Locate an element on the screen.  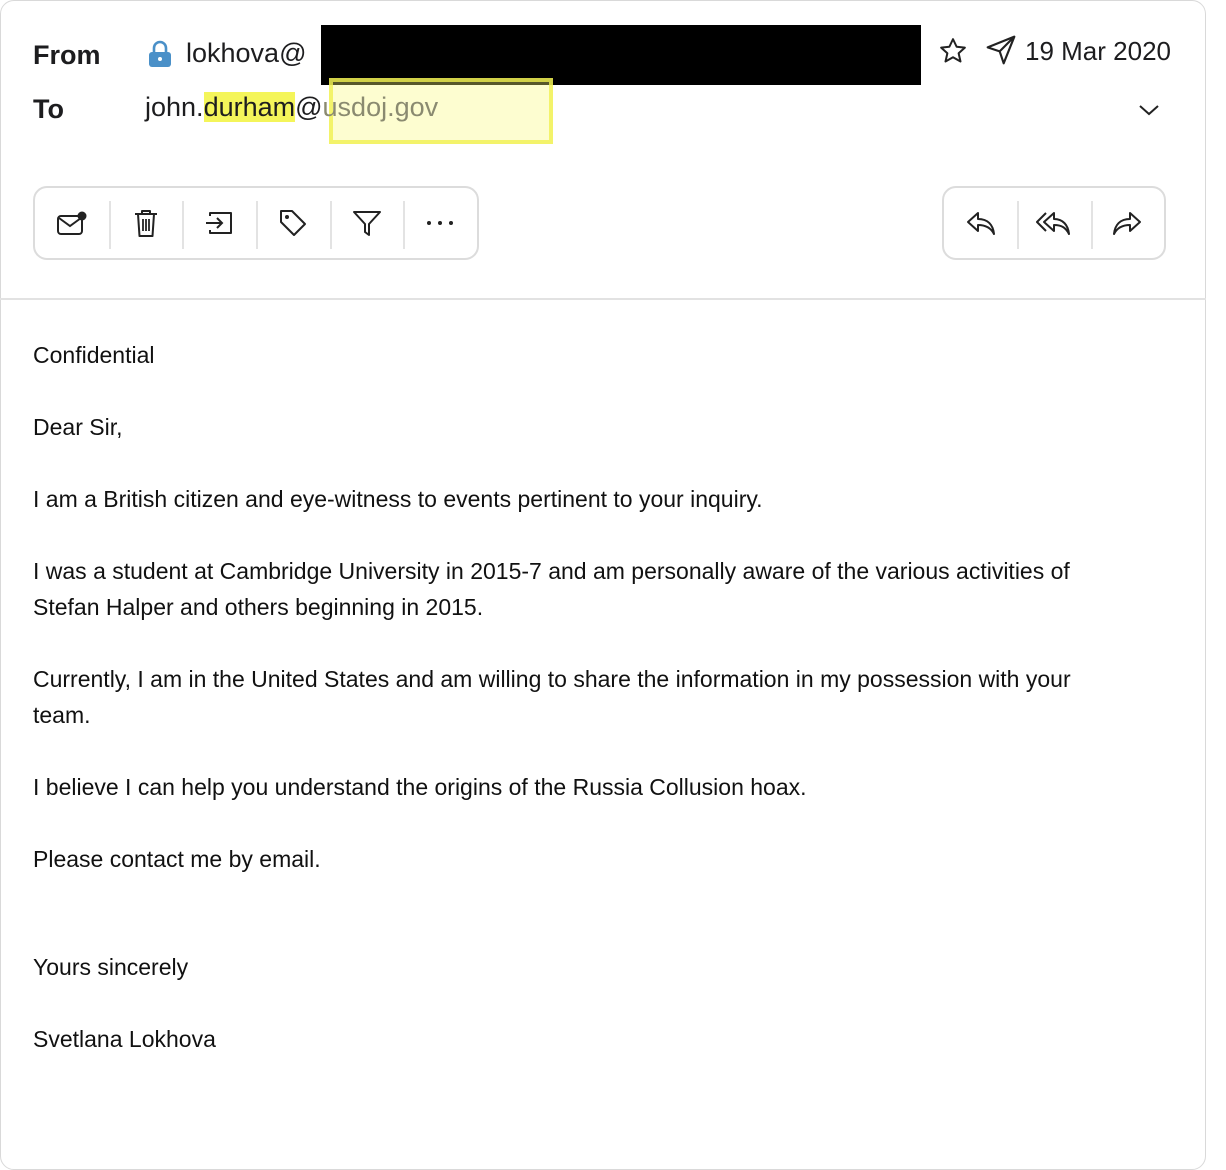
to-address-at: @ is located at coordinates (309, 107).